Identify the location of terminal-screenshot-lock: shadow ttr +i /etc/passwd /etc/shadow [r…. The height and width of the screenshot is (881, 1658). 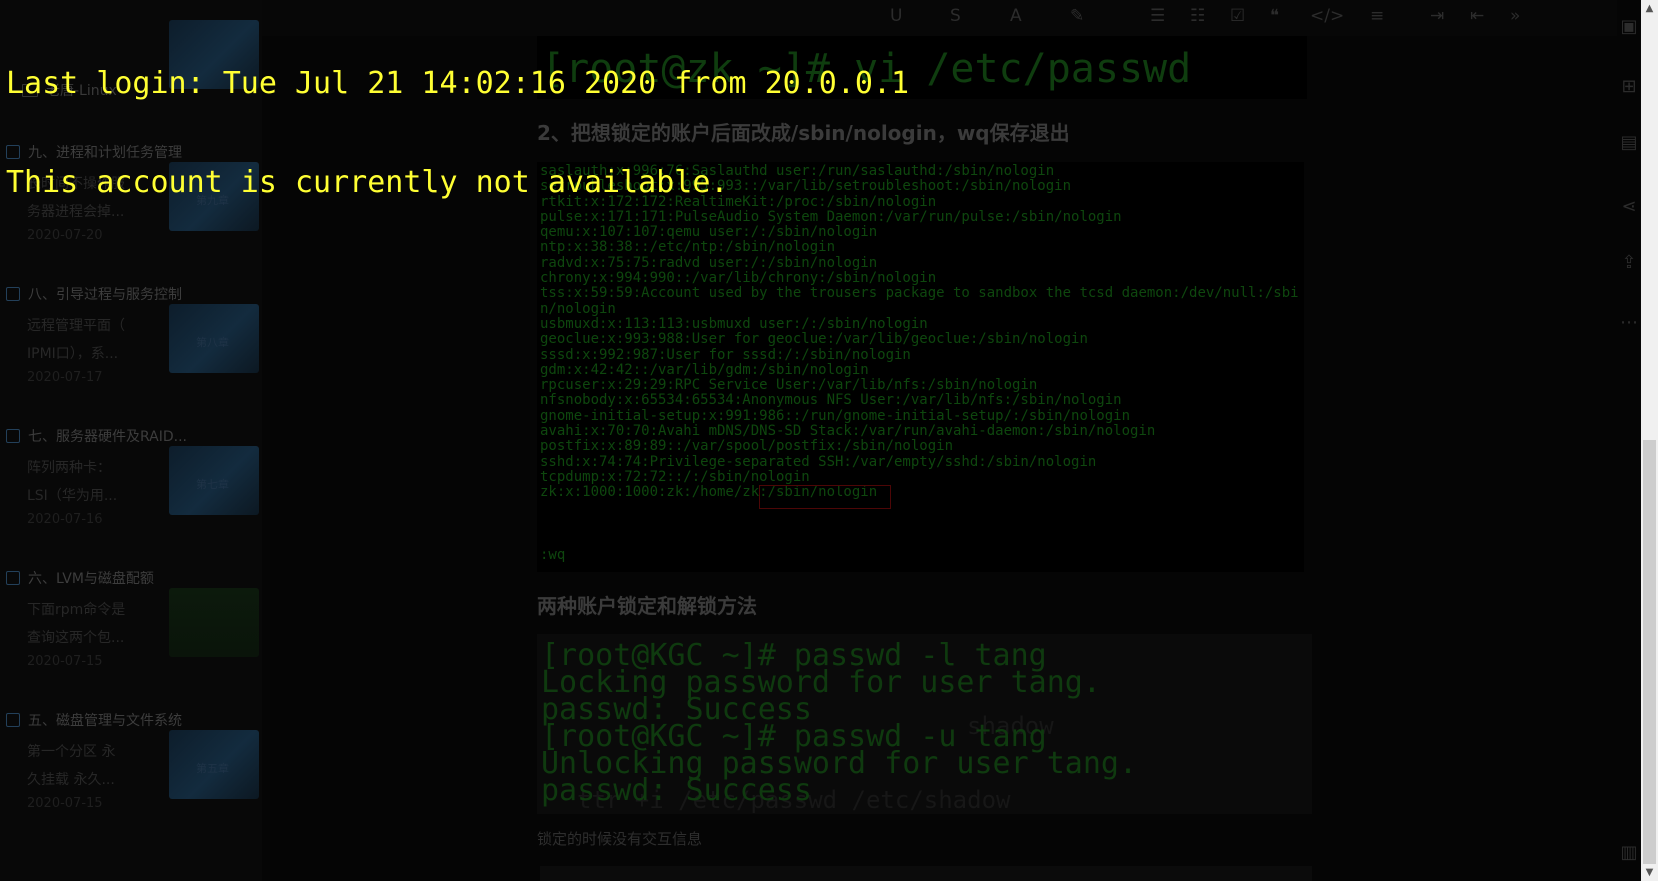
(924, 724).